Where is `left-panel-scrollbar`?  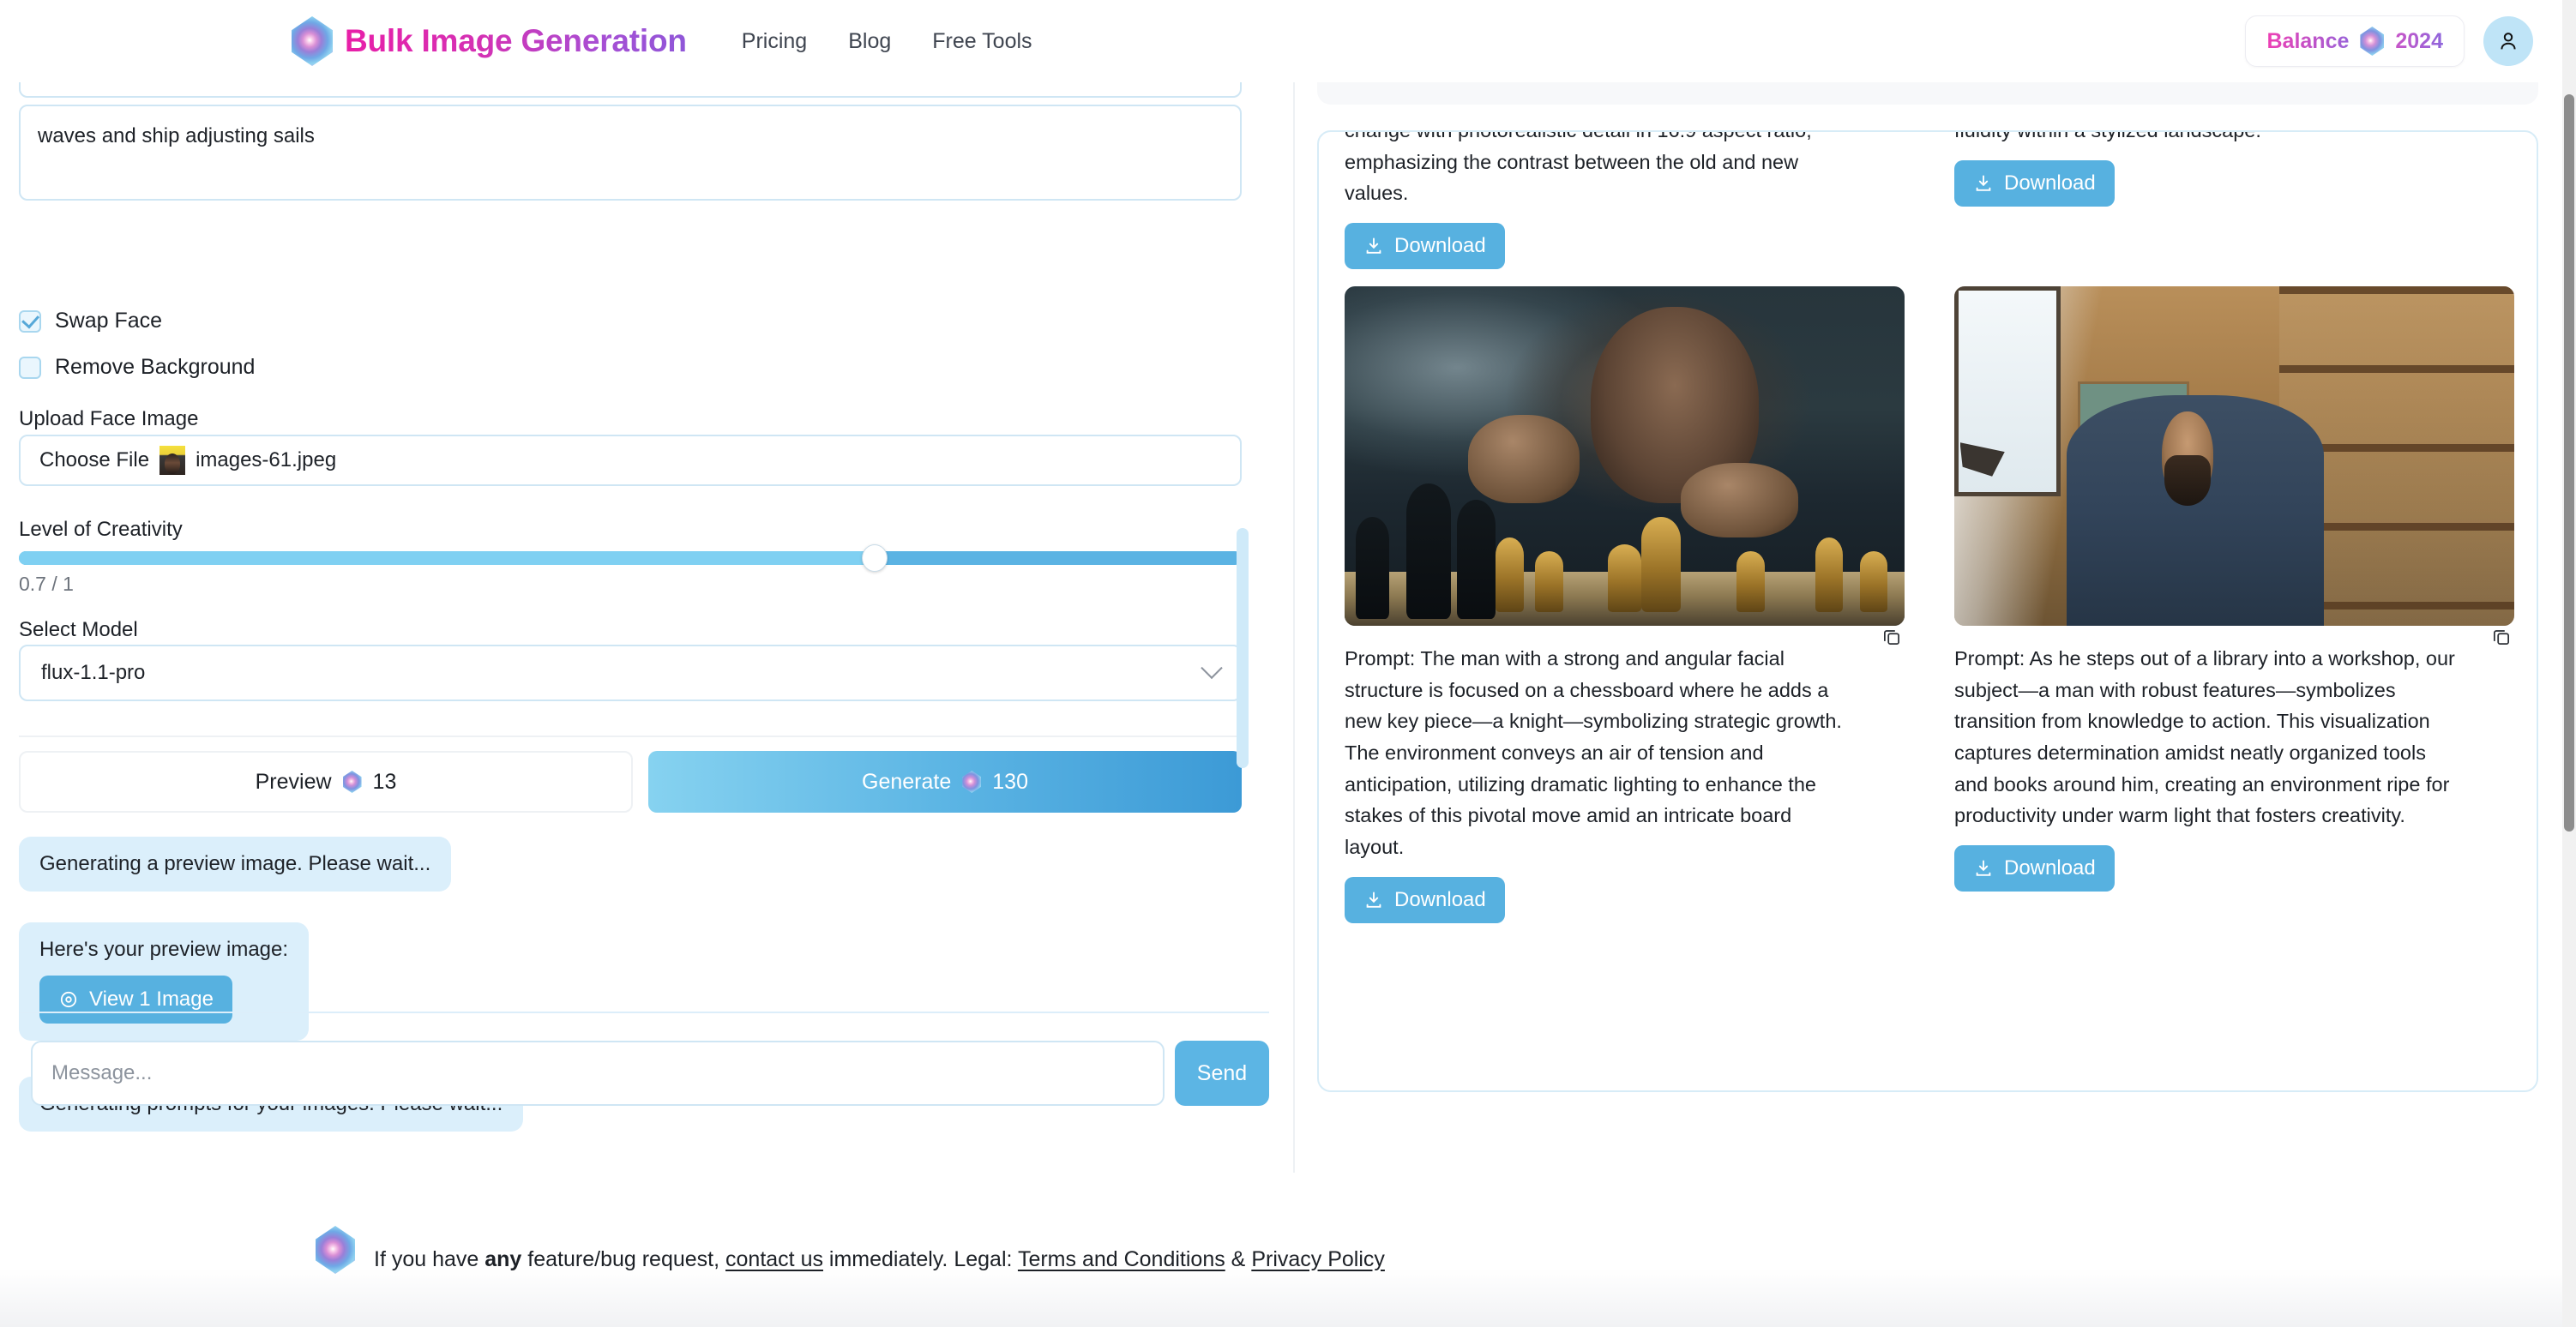
left-panel-scrollbar is located at coordinates (1243, 648).